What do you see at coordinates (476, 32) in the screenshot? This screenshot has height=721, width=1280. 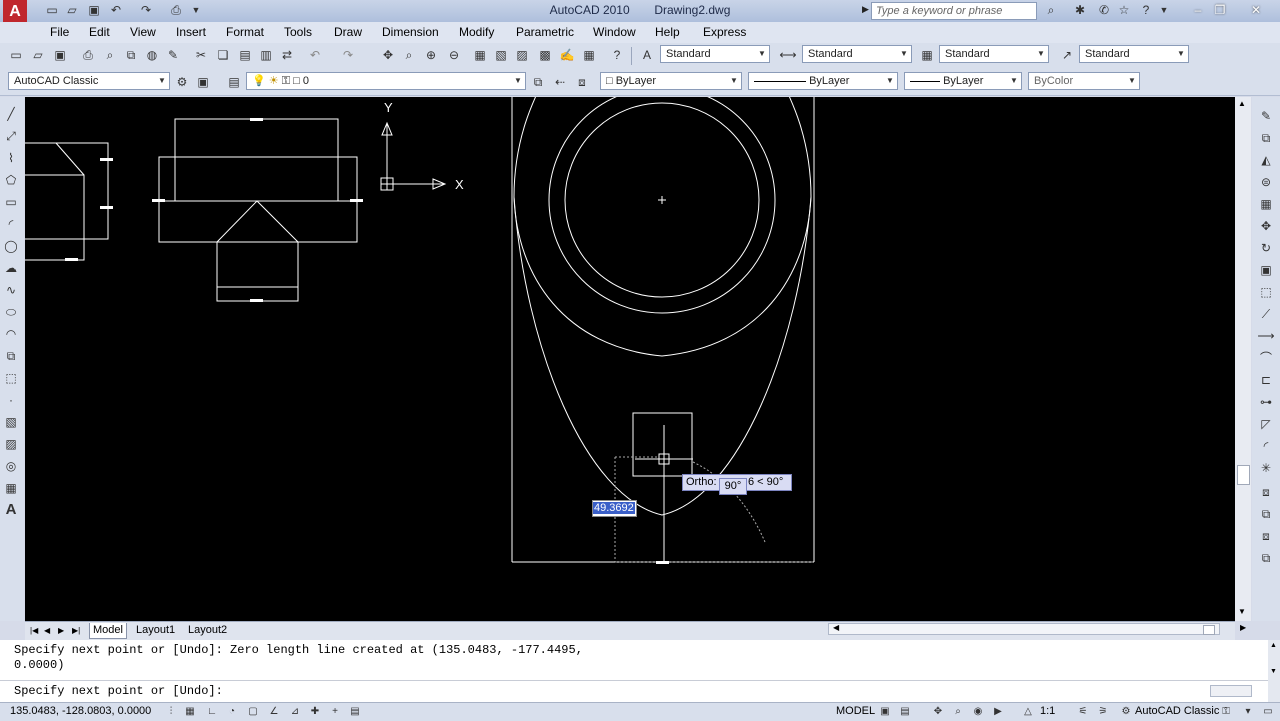 I see `menu-modify: Modify` at bounding box center [476, 32].